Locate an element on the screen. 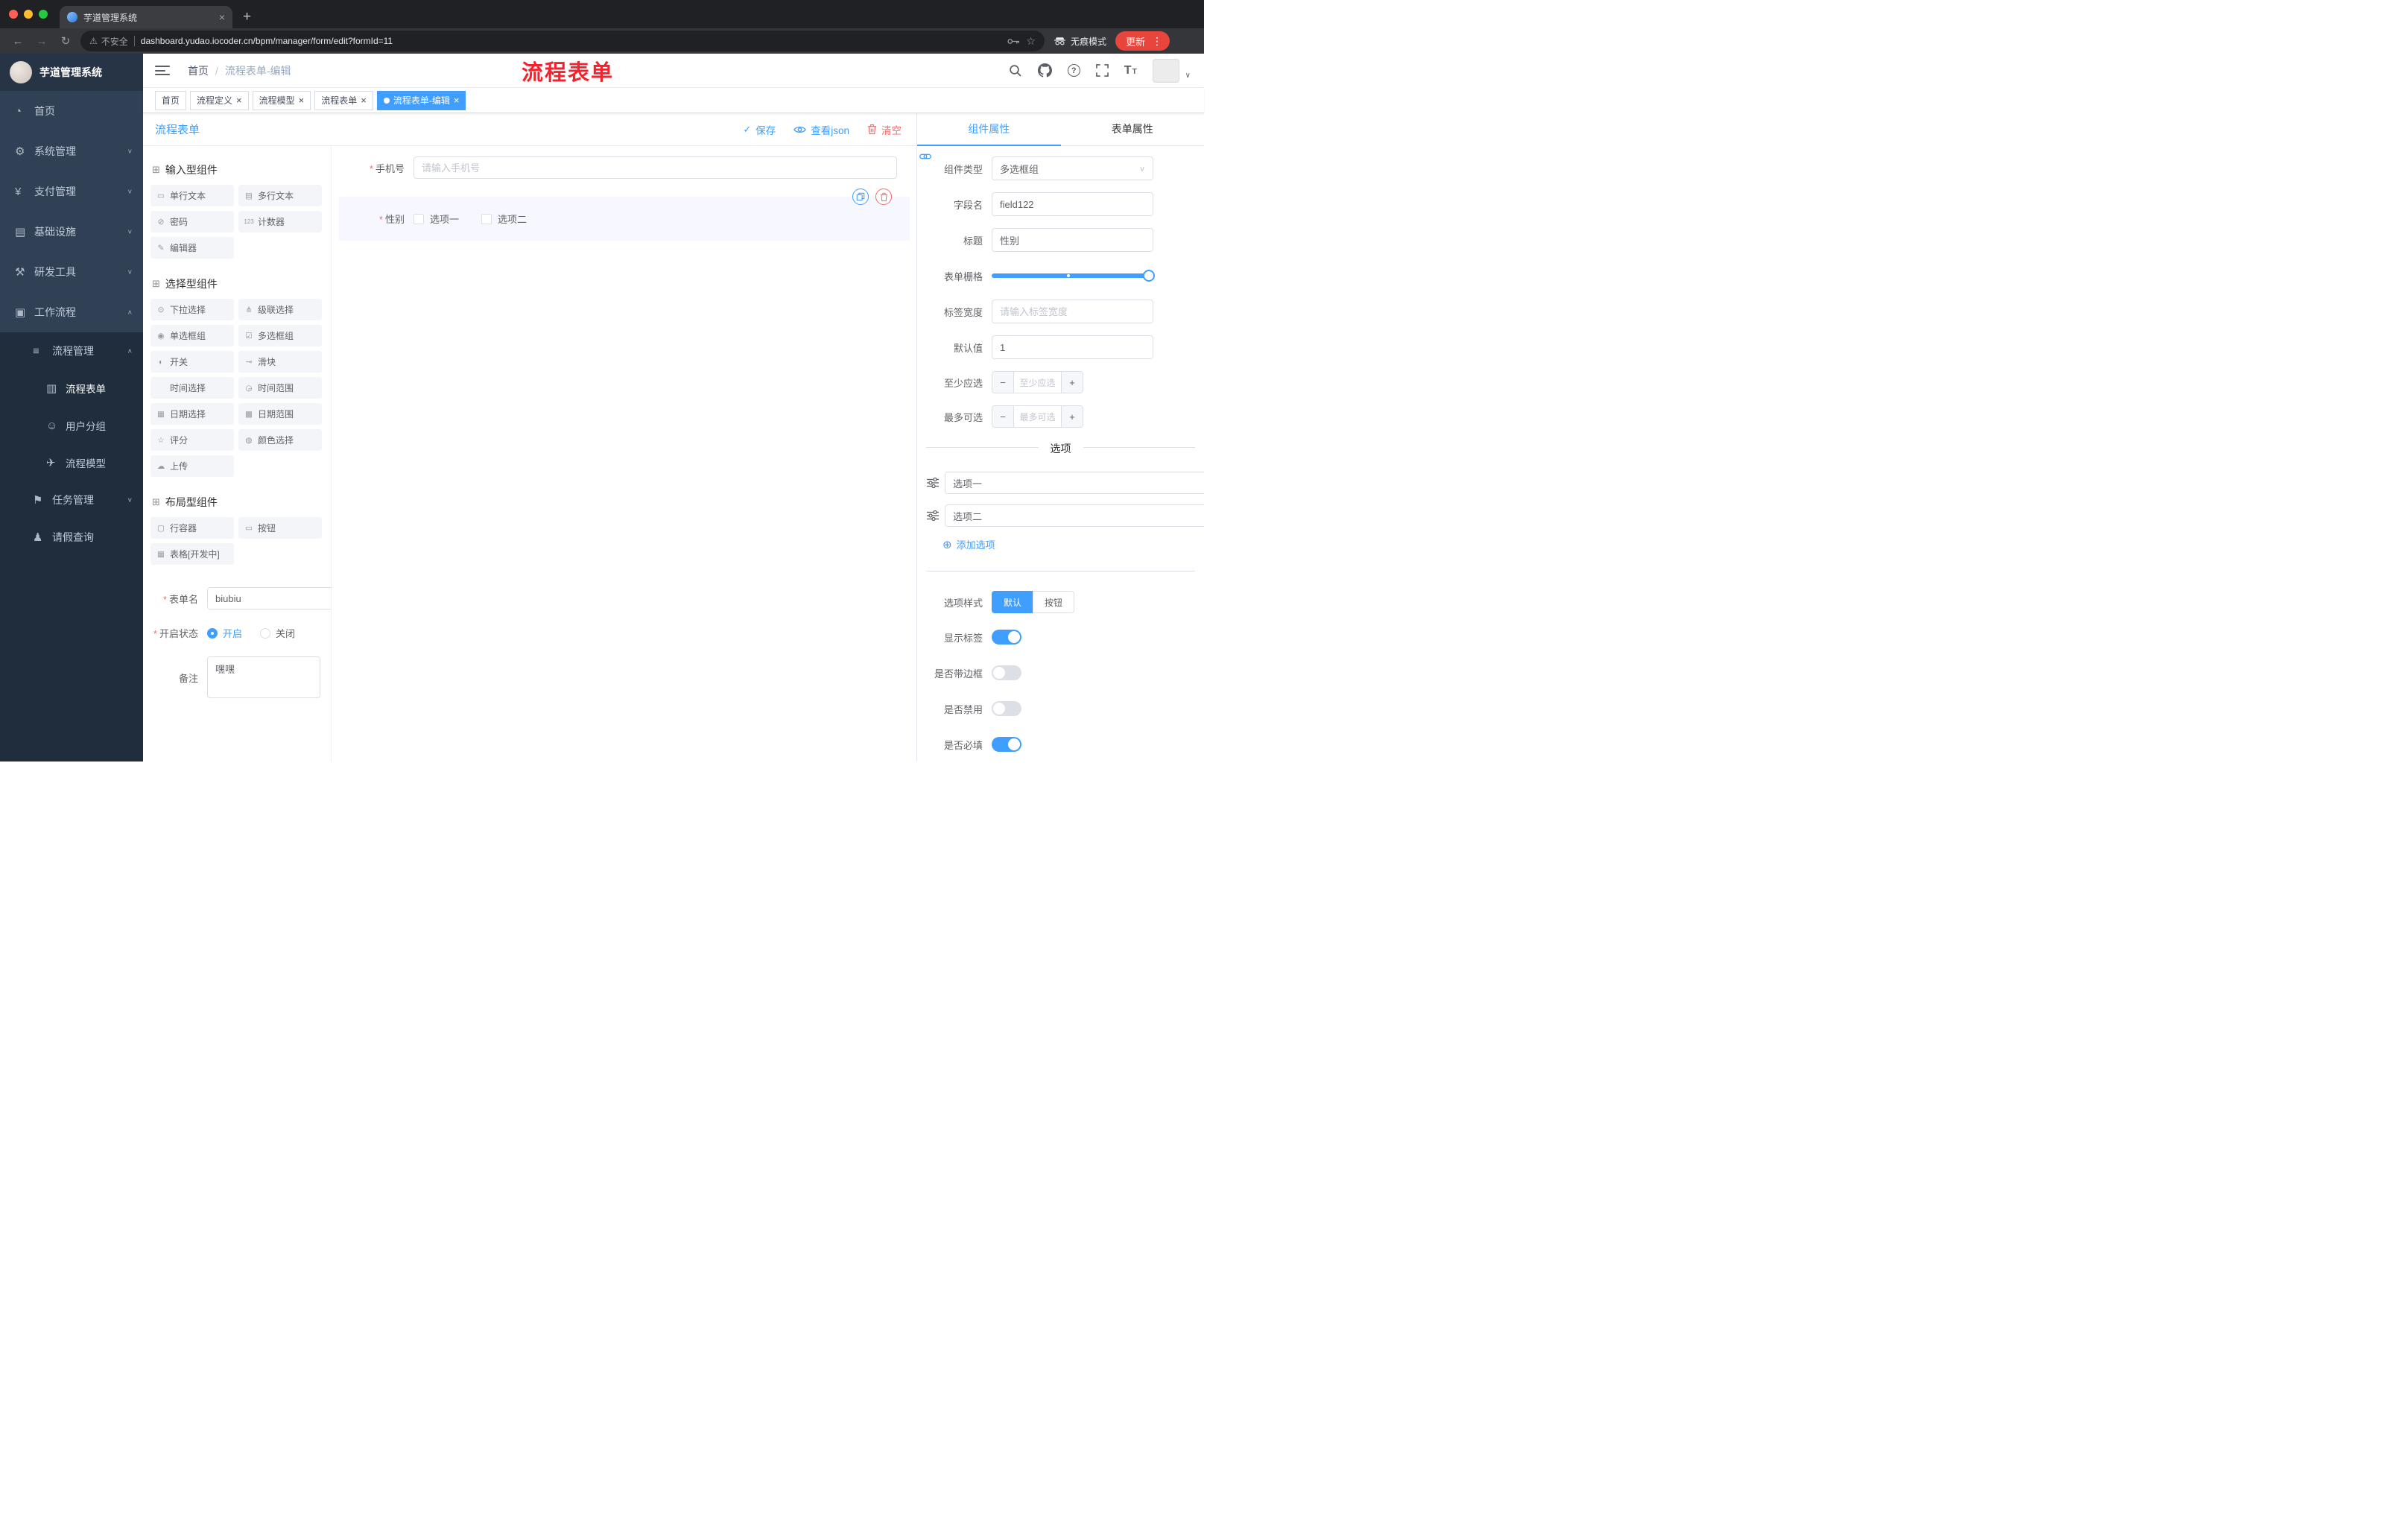 This screenshot has width=2408, height=1523. sidebar-item-process-form: ▥ 流程表单 is located at coordinates (71, 389).